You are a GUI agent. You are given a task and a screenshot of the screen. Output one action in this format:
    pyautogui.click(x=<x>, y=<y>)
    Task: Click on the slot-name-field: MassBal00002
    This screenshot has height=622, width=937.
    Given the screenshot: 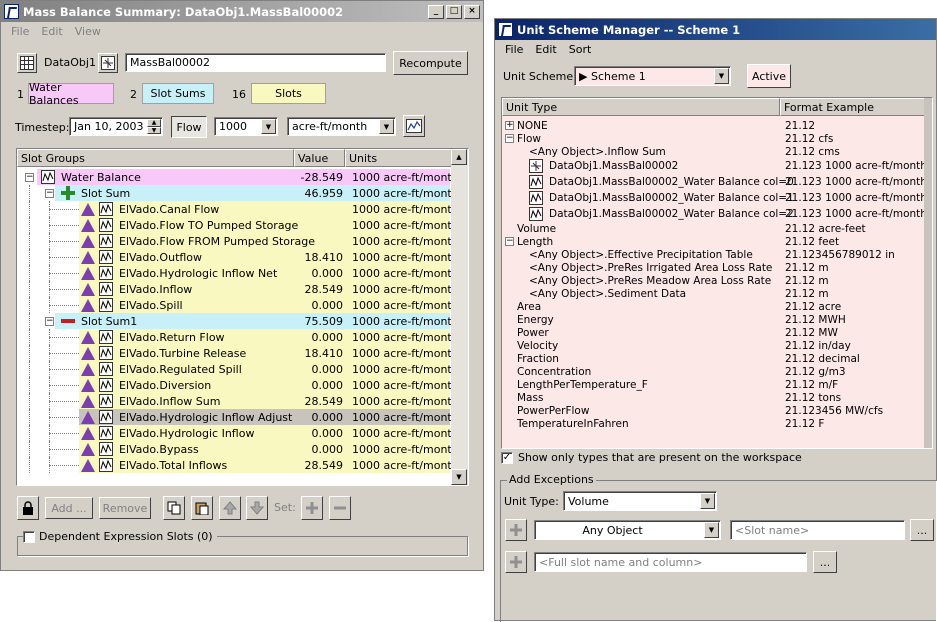 What is the action you would take?
    pyautogui.click(x=255, y=62)
    